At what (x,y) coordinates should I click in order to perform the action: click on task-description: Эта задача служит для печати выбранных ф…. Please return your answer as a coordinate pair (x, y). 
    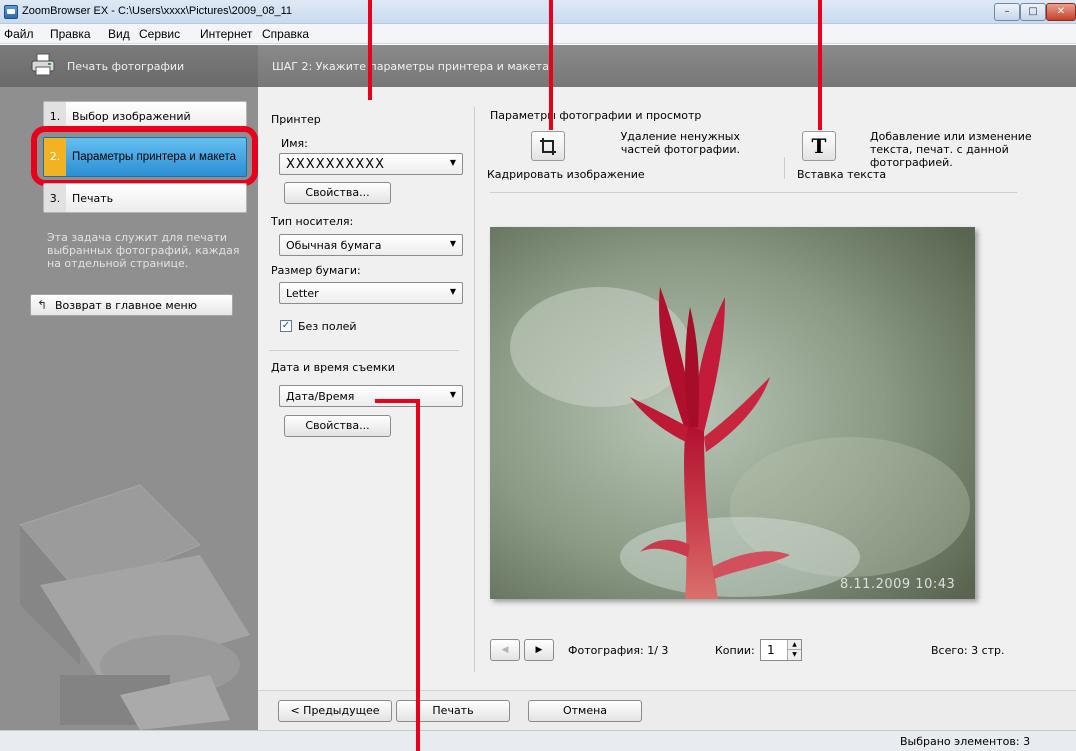
    Looking at the image, I should click on (143, 250).